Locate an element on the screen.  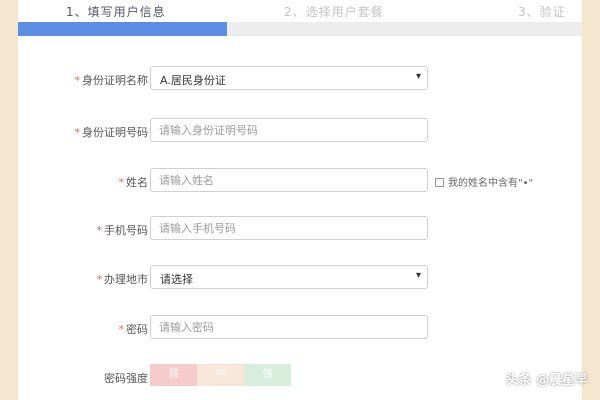
id-type-label: * 身份证明名称 is located at coordinates (111, 80).